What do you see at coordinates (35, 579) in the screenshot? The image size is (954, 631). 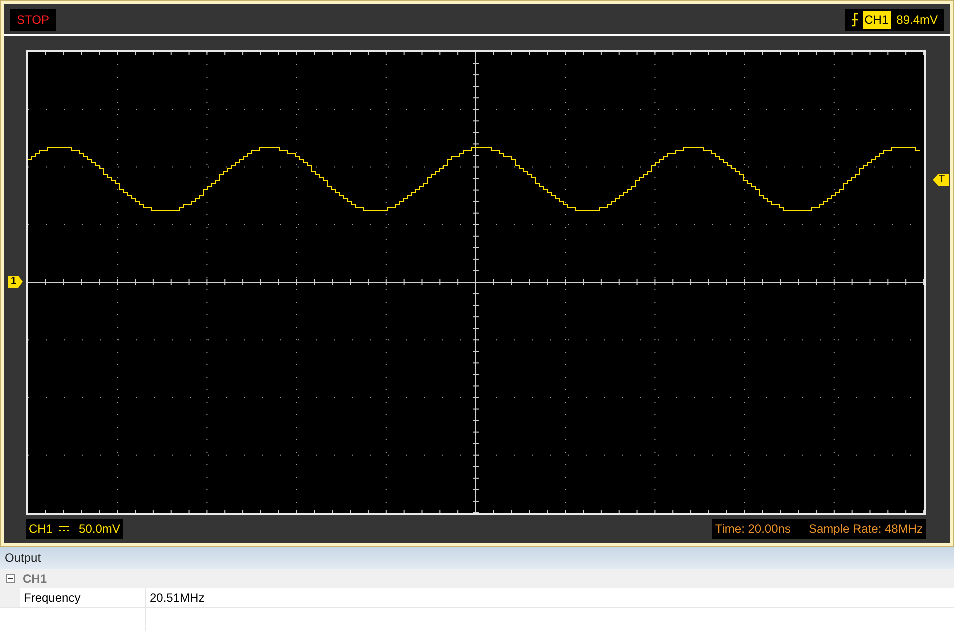 I see `group-name: CH1` at bounding box center [35, 579].